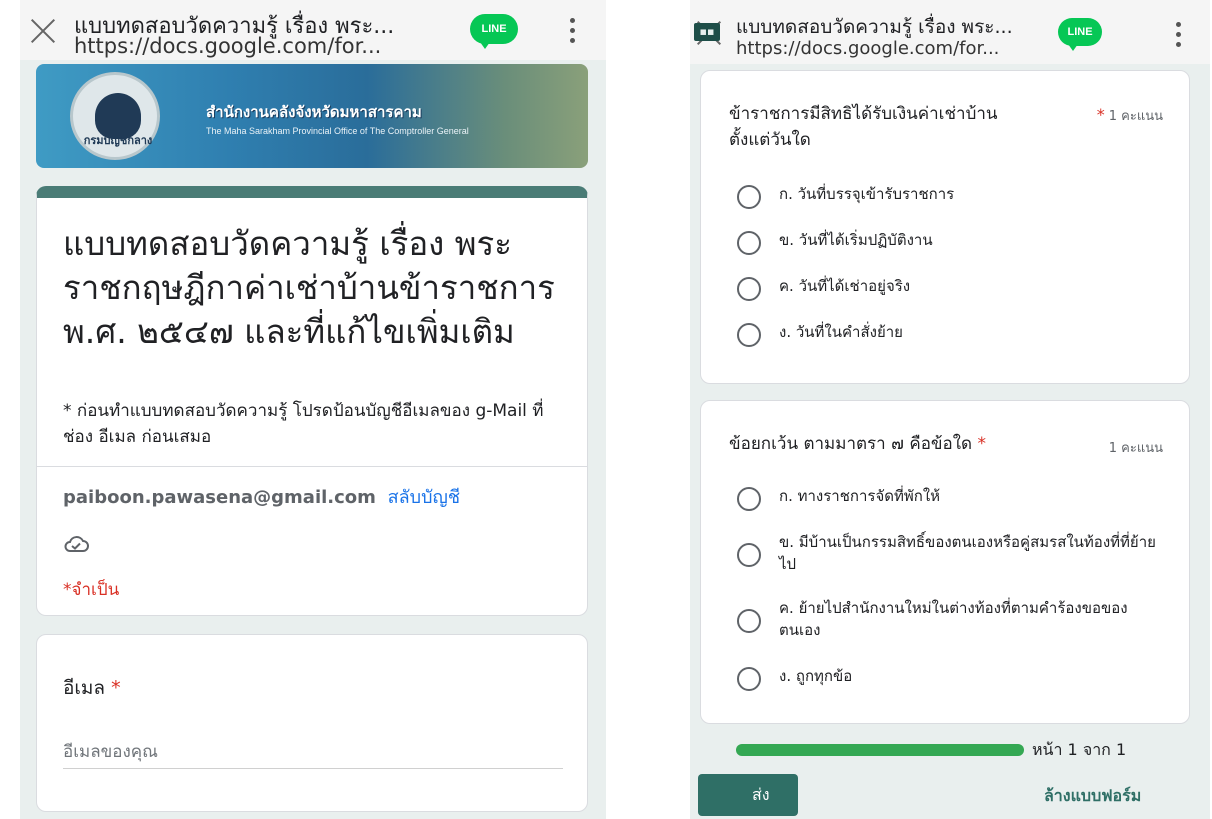  What do you see at coordinates (312, 466) in the screenshot?
I see `divider` at bounding box center [312, 466].